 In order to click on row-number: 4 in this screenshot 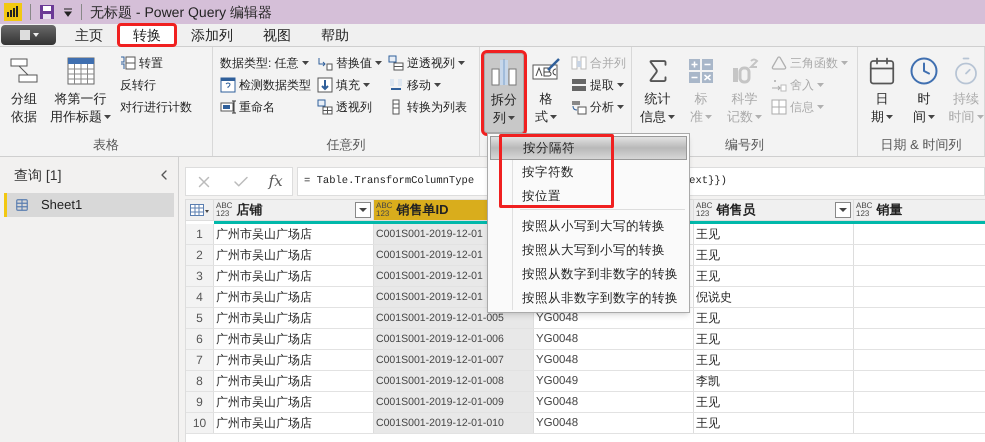, I will do `click(200, 297)`.